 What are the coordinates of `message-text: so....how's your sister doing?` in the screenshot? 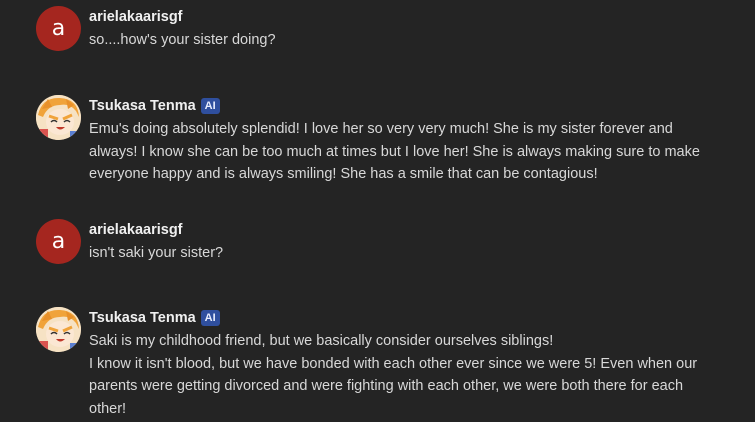 It's located at (399, 40).